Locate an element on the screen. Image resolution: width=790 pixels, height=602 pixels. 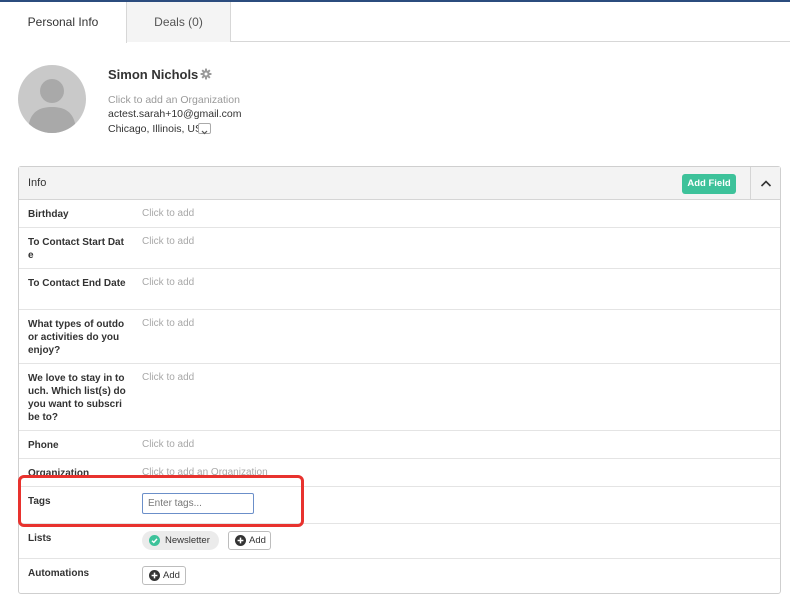
list-tag-newsletter: Newsletter is located at coordinates (180, 540).